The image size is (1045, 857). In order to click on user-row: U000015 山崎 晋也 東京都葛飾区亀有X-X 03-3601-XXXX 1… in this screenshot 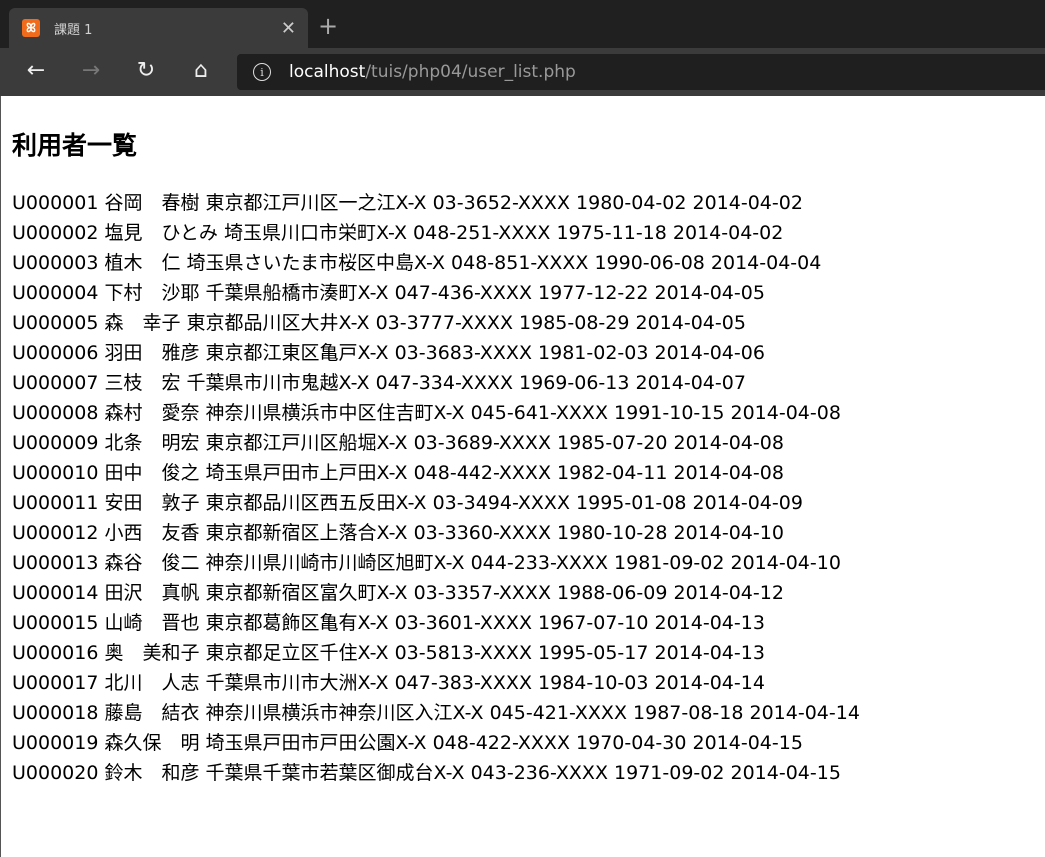, I will do `click(528, 623)`.